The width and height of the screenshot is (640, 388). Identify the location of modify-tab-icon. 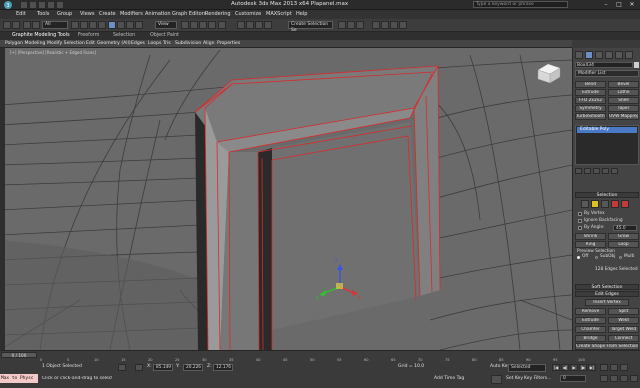
(589, 55).